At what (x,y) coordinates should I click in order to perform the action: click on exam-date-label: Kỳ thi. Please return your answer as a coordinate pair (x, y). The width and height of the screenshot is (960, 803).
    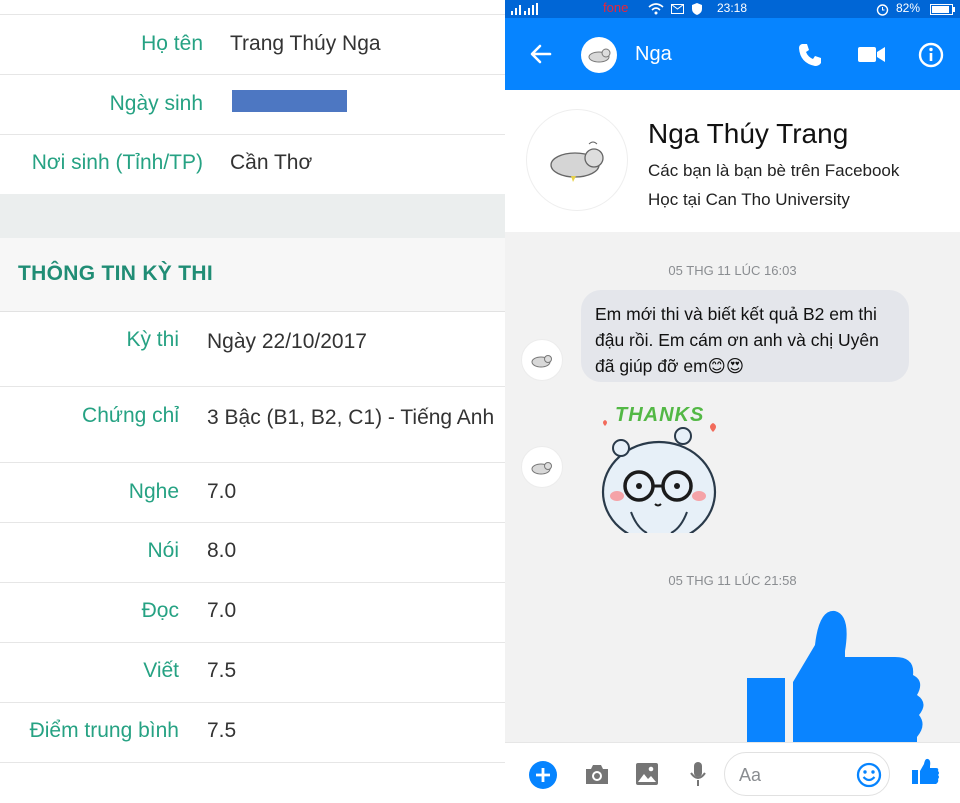
    Looking at the image, I should click on (152, 339).